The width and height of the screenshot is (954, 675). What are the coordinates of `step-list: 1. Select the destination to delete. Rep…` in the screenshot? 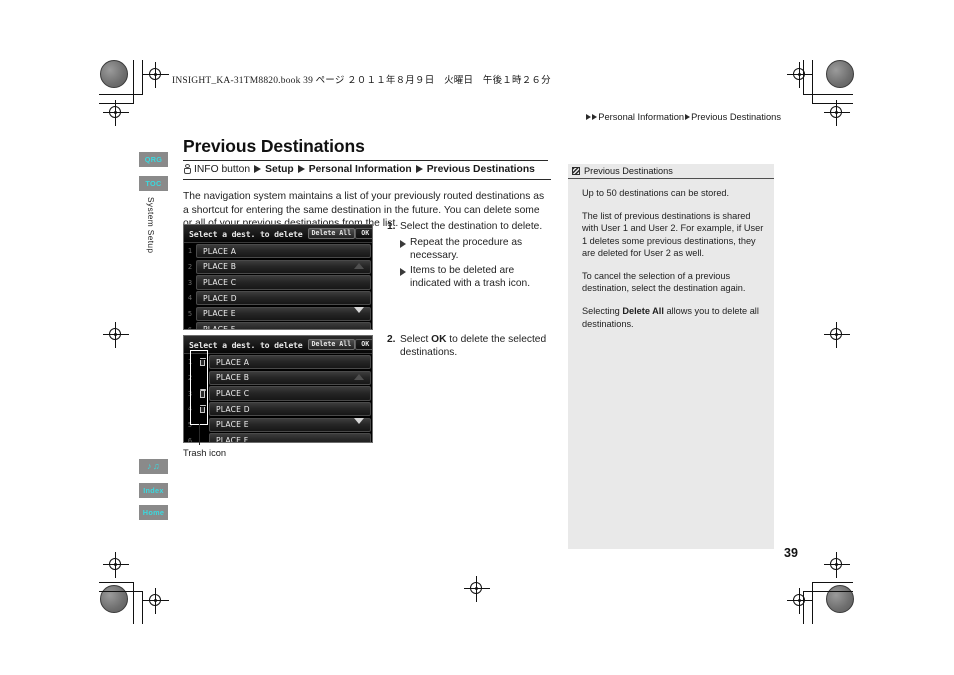 It's located at (468, 255).